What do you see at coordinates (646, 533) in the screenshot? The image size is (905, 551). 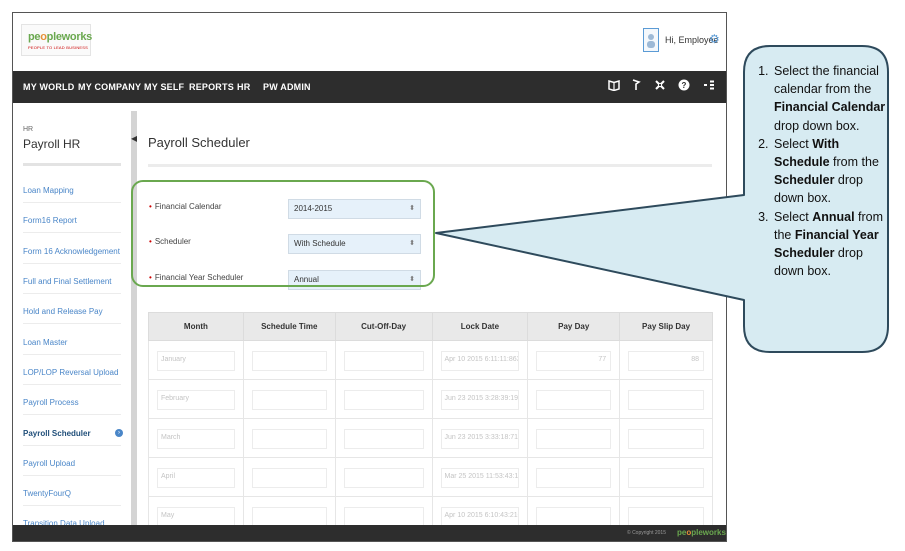 I see `copyright-text: © Copyright 2015` at bounding box center [646, 533].